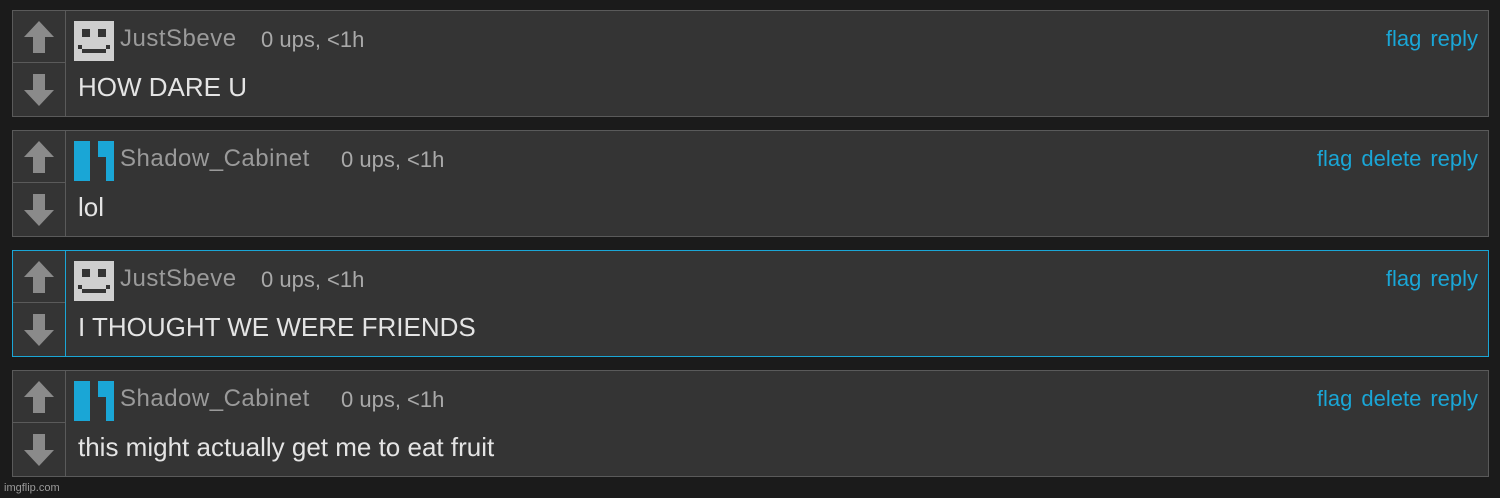 The image size is (1500, 498). What do you see at coordinates (91, 207) in the screenshot?
I see `comment-text: lol` at bounding box center [91, 207].